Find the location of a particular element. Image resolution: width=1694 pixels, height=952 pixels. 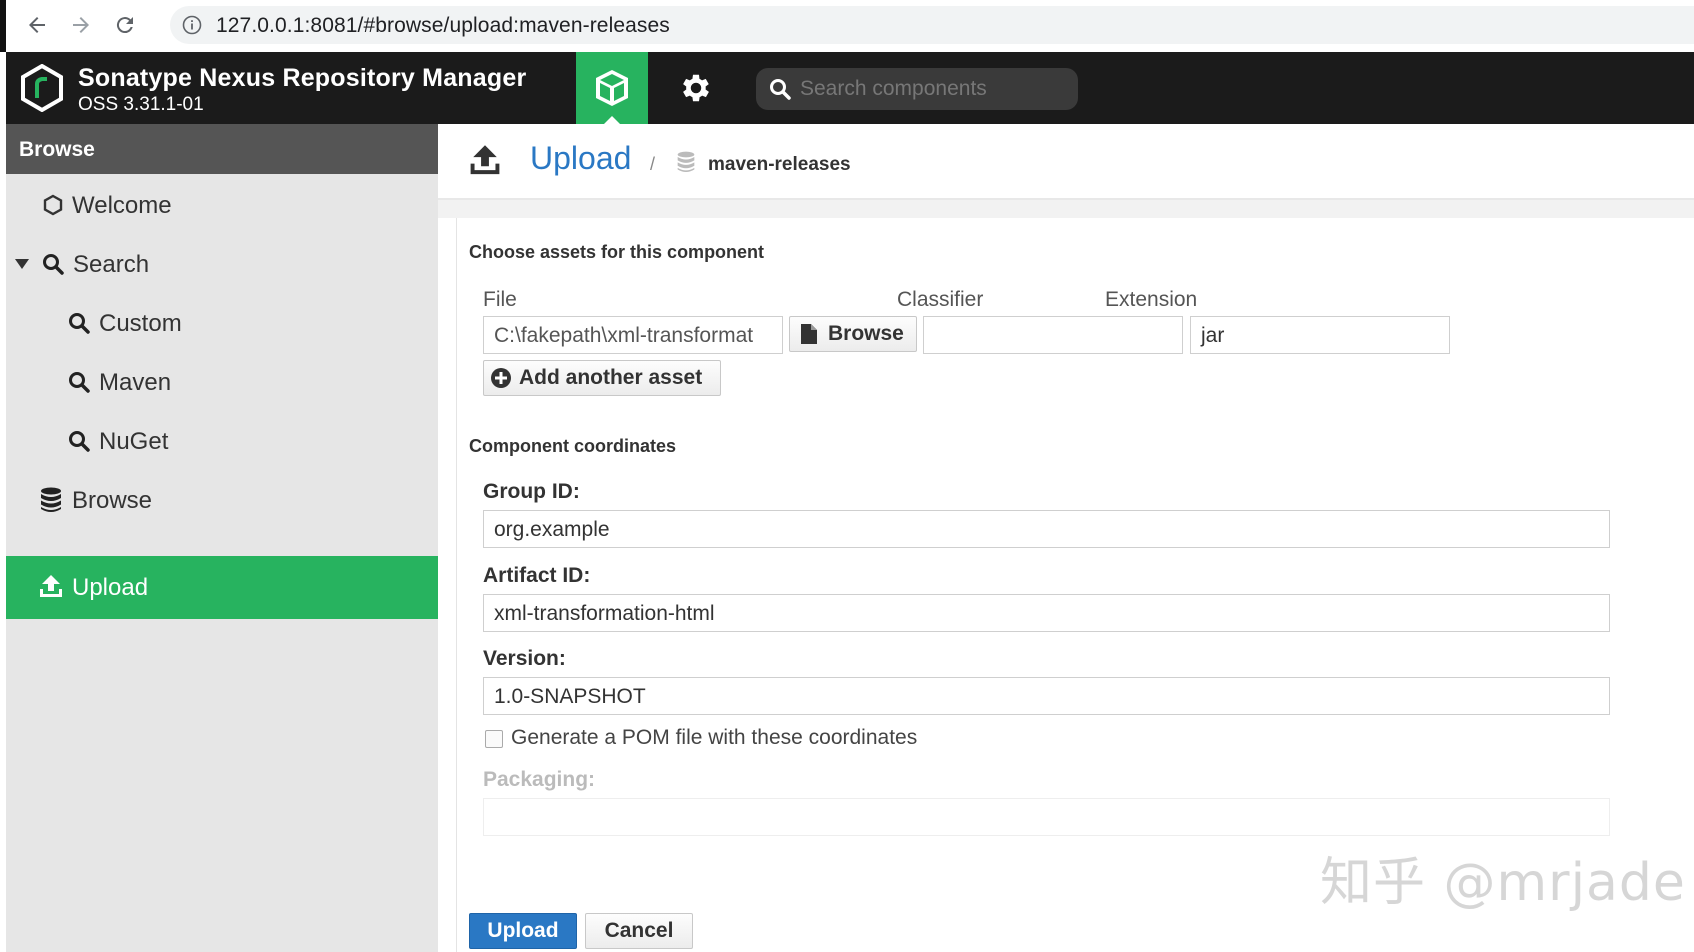

browse-button-label: Browse is located at coordinates (866, 333).